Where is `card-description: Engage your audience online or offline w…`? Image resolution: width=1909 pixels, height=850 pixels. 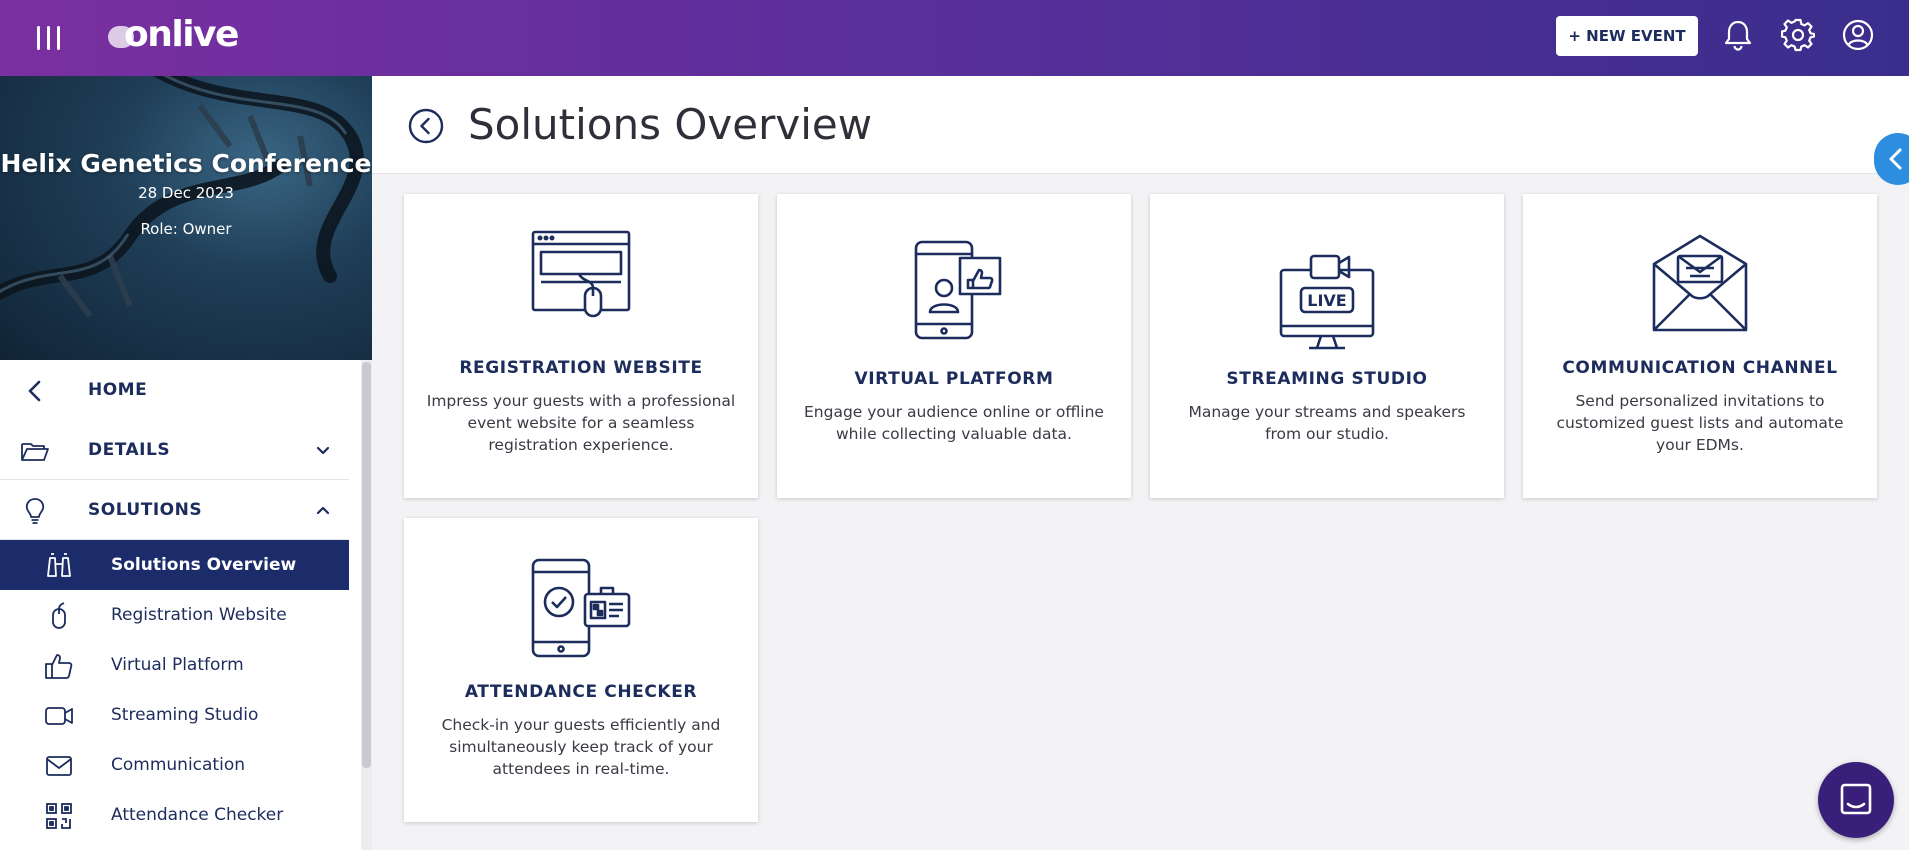 card-description: Engage your audience online or offline w… is located at coordinates (954, 423).